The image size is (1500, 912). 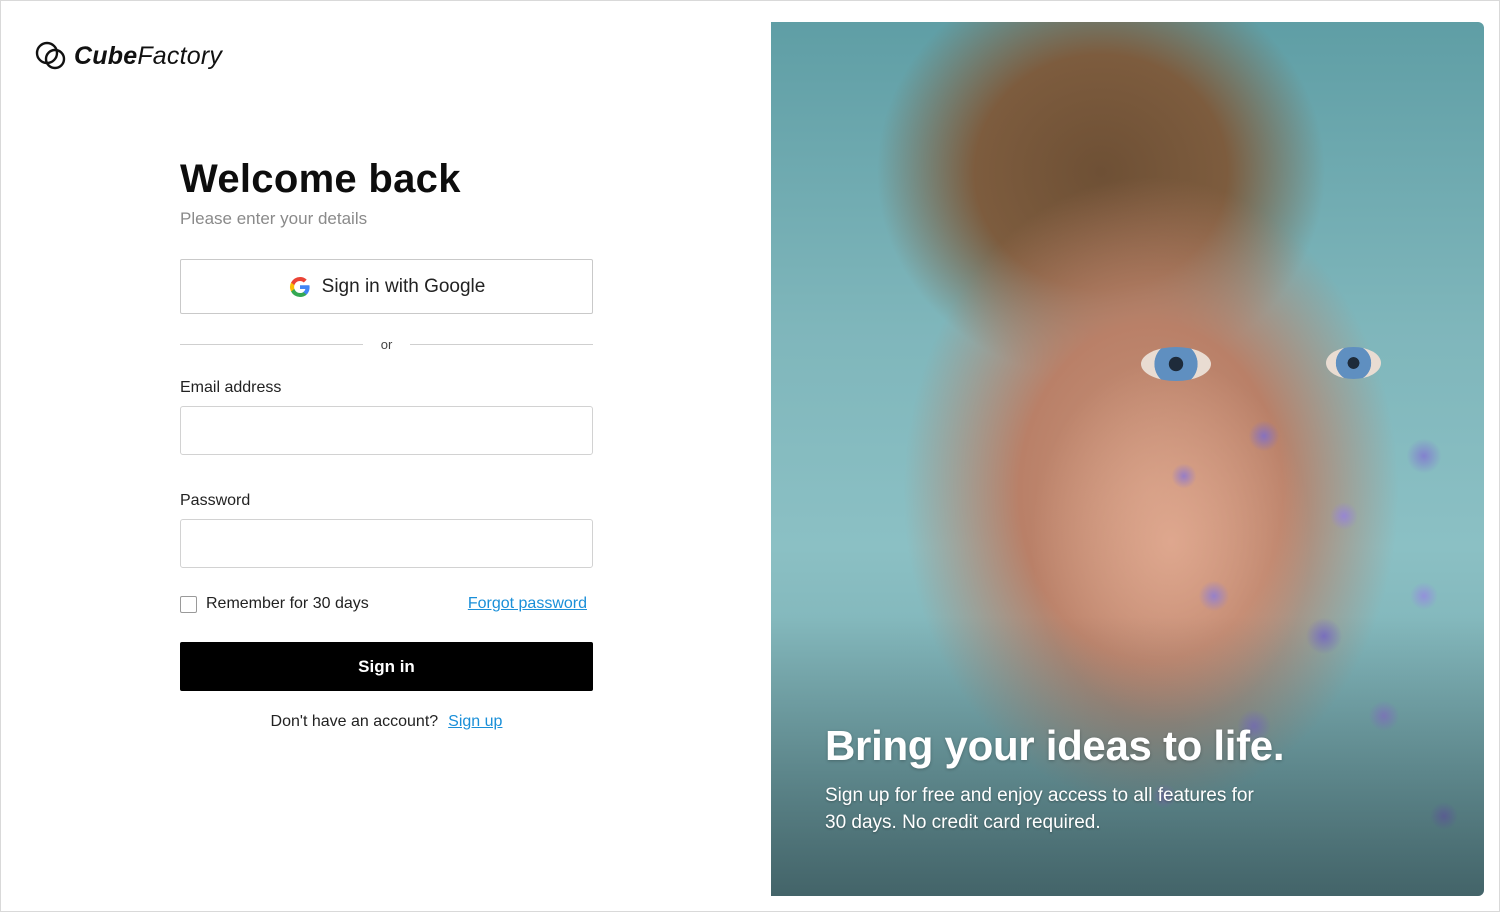 I want to click on hero-headline: Bring your ideas to life., so click(x=1055, y=745).